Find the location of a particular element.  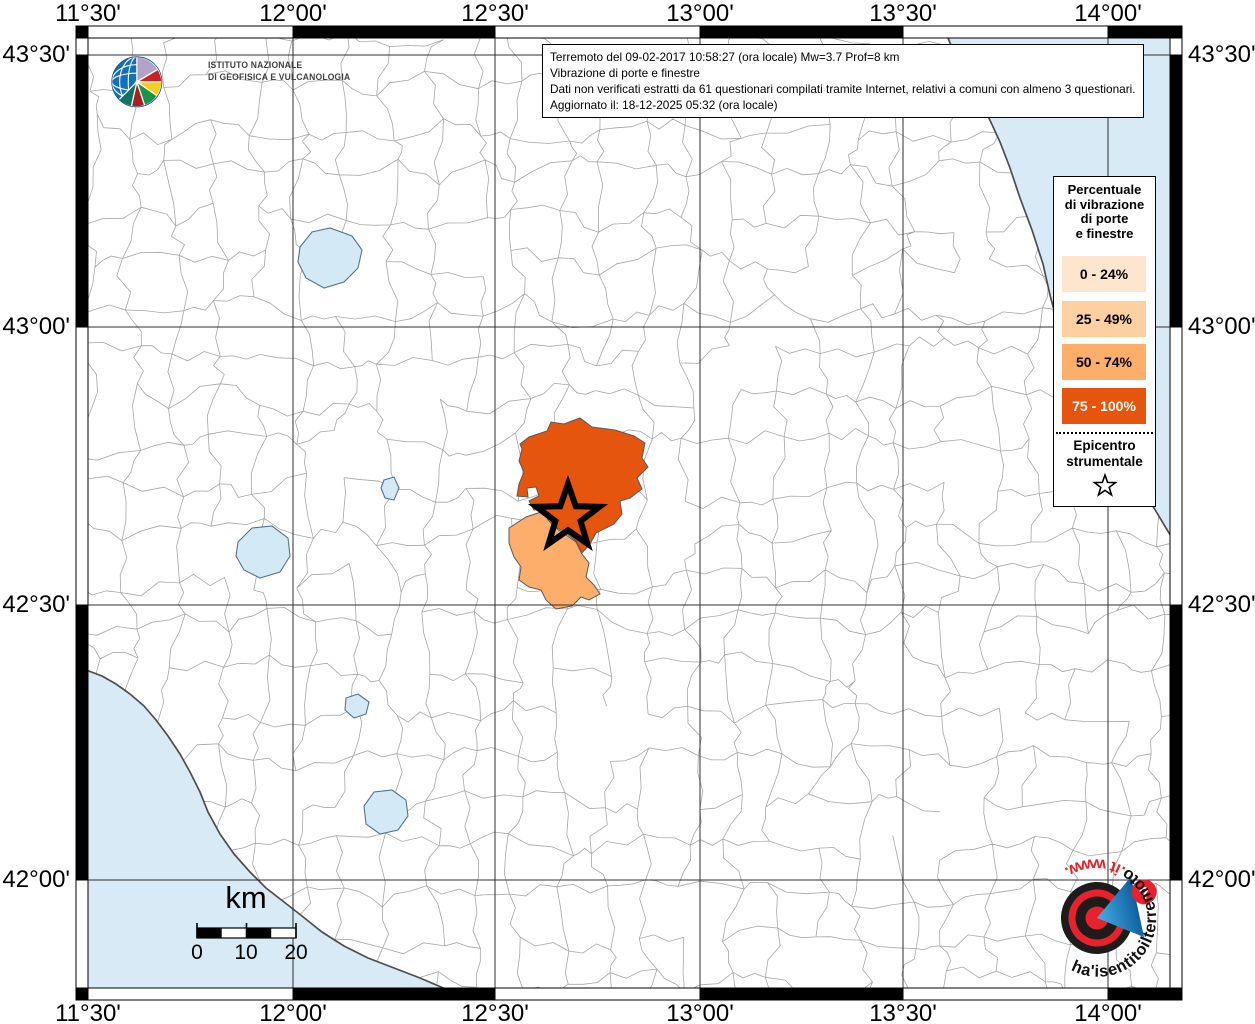

legend-class-50-74-: 50 - 74% is located at coordinates (1104, 362).